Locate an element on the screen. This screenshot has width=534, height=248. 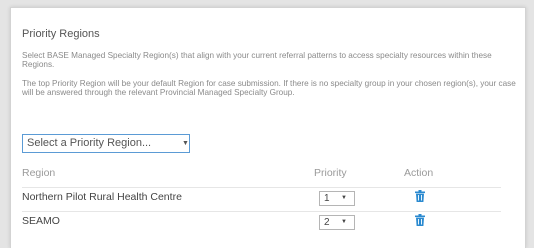
column-header-action: Action is located at coordinates (419, 173).